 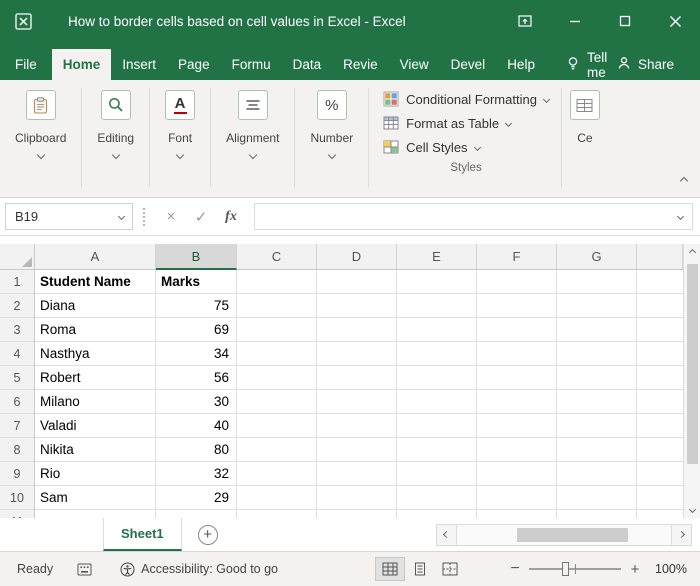 What do you see at coordinates (17, 450) in the screenshot?
I see `row-header-8: 8` at bounding box center [17, 450].